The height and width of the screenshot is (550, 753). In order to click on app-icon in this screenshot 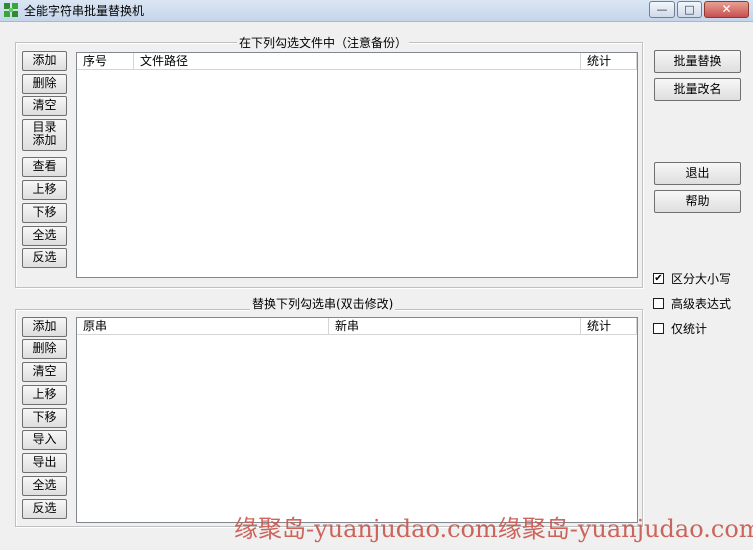, I will do `click(11, 10)`.